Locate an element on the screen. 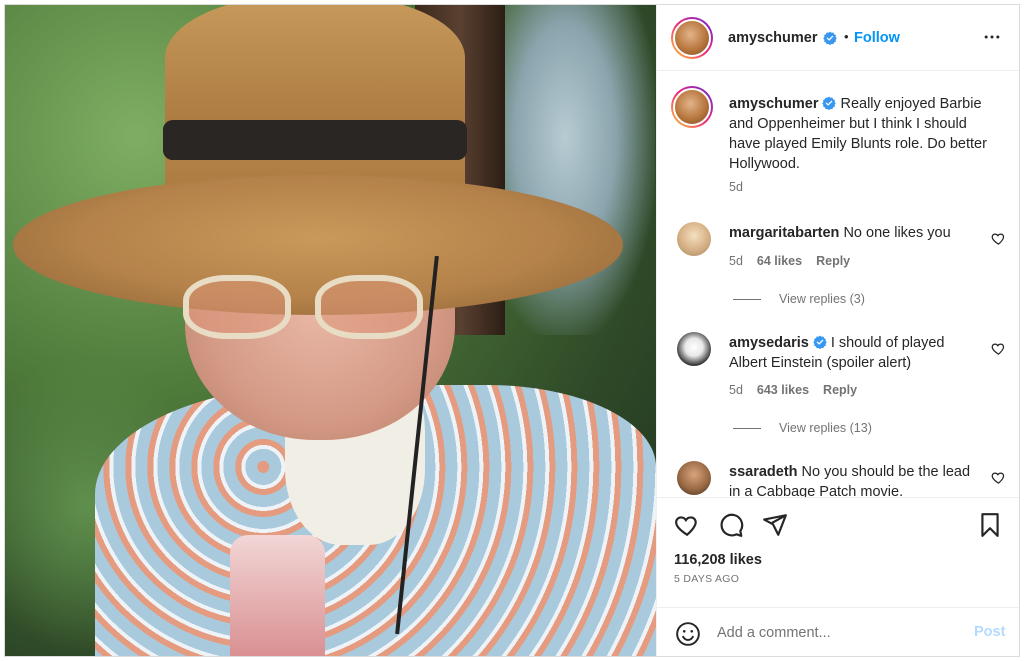 This screenshot has width=1024, height=661. post-comment-button: Post is located at coordinates (989, 632).